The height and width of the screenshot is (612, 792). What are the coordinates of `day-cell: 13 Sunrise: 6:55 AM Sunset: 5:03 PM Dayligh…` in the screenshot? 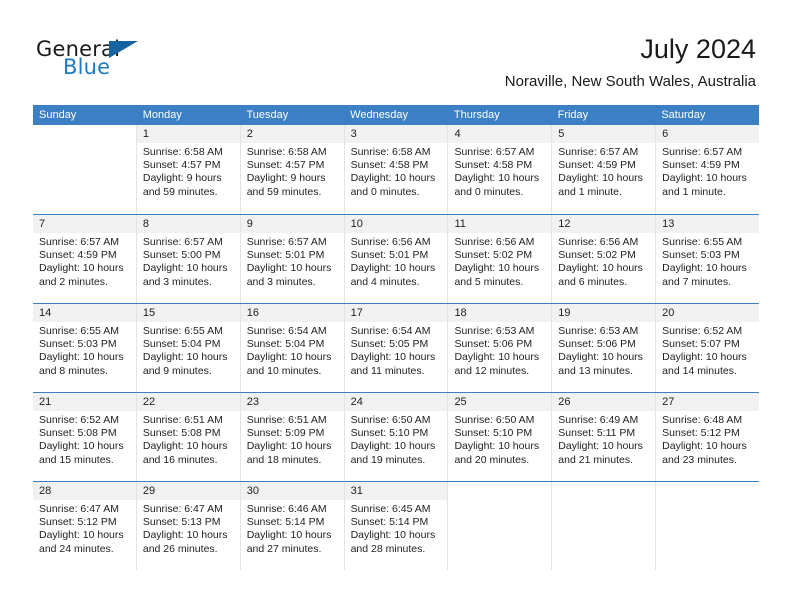 It's located at (708, 259).